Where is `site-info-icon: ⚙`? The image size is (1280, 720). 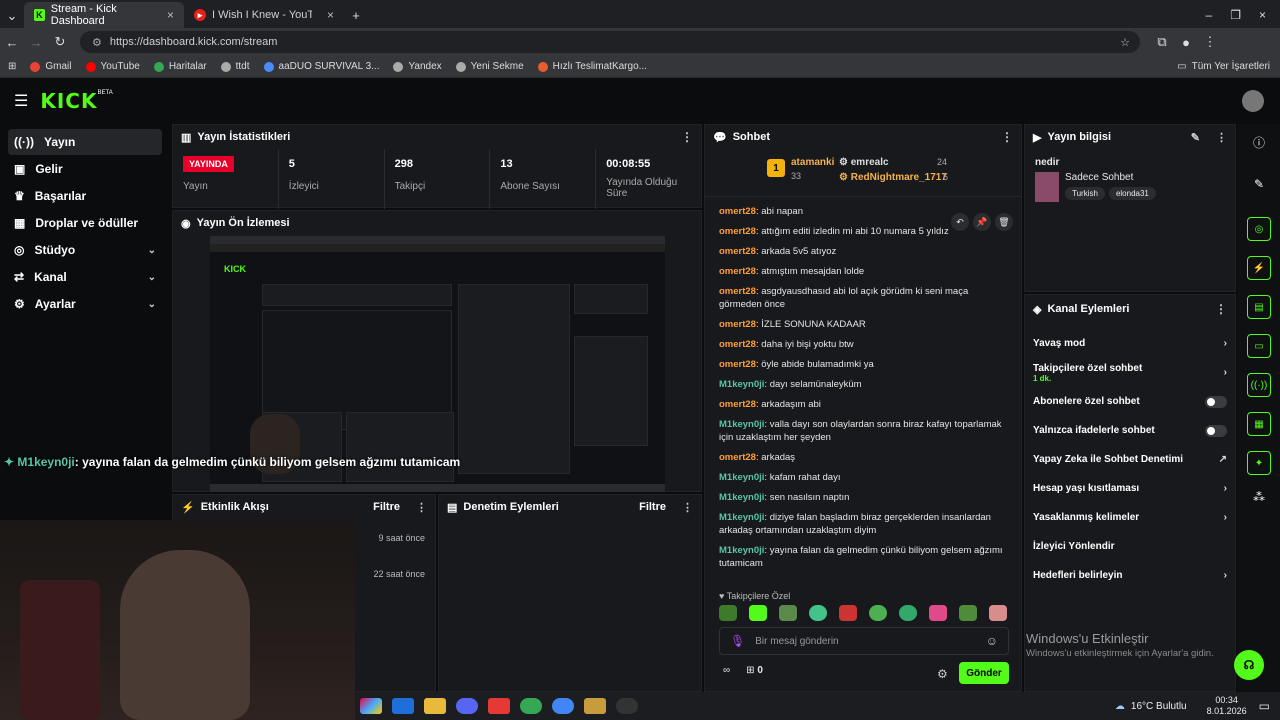 site-info-icon: ⚙ is located at coordinates (97, 42).